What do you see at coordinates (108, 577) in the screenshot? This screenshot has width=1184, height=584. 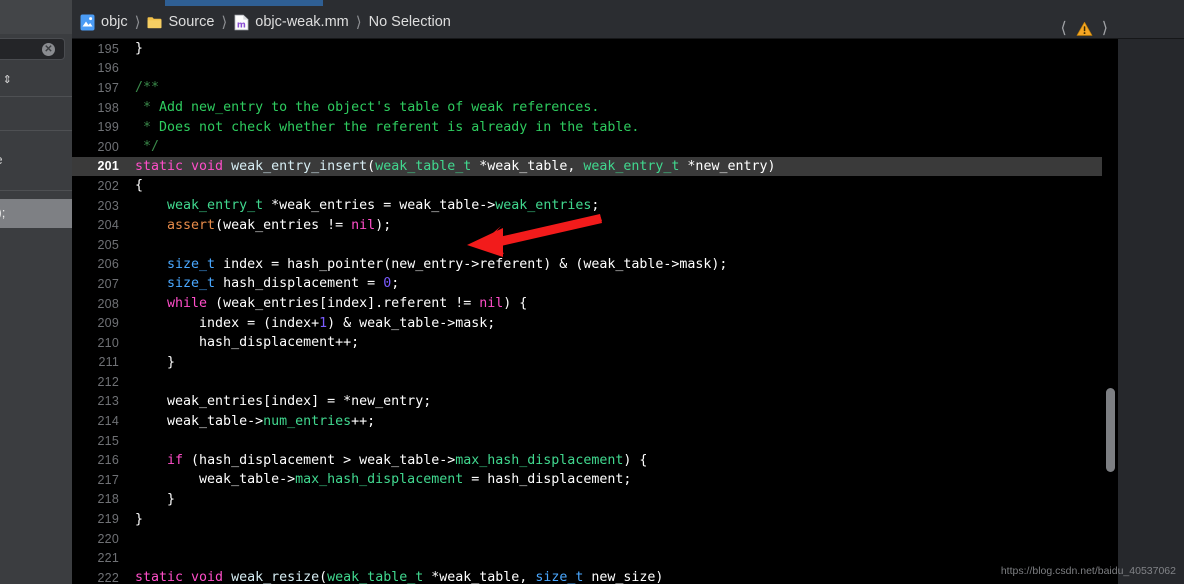 I see `line-number: 222` at bounding box center [108, 577].